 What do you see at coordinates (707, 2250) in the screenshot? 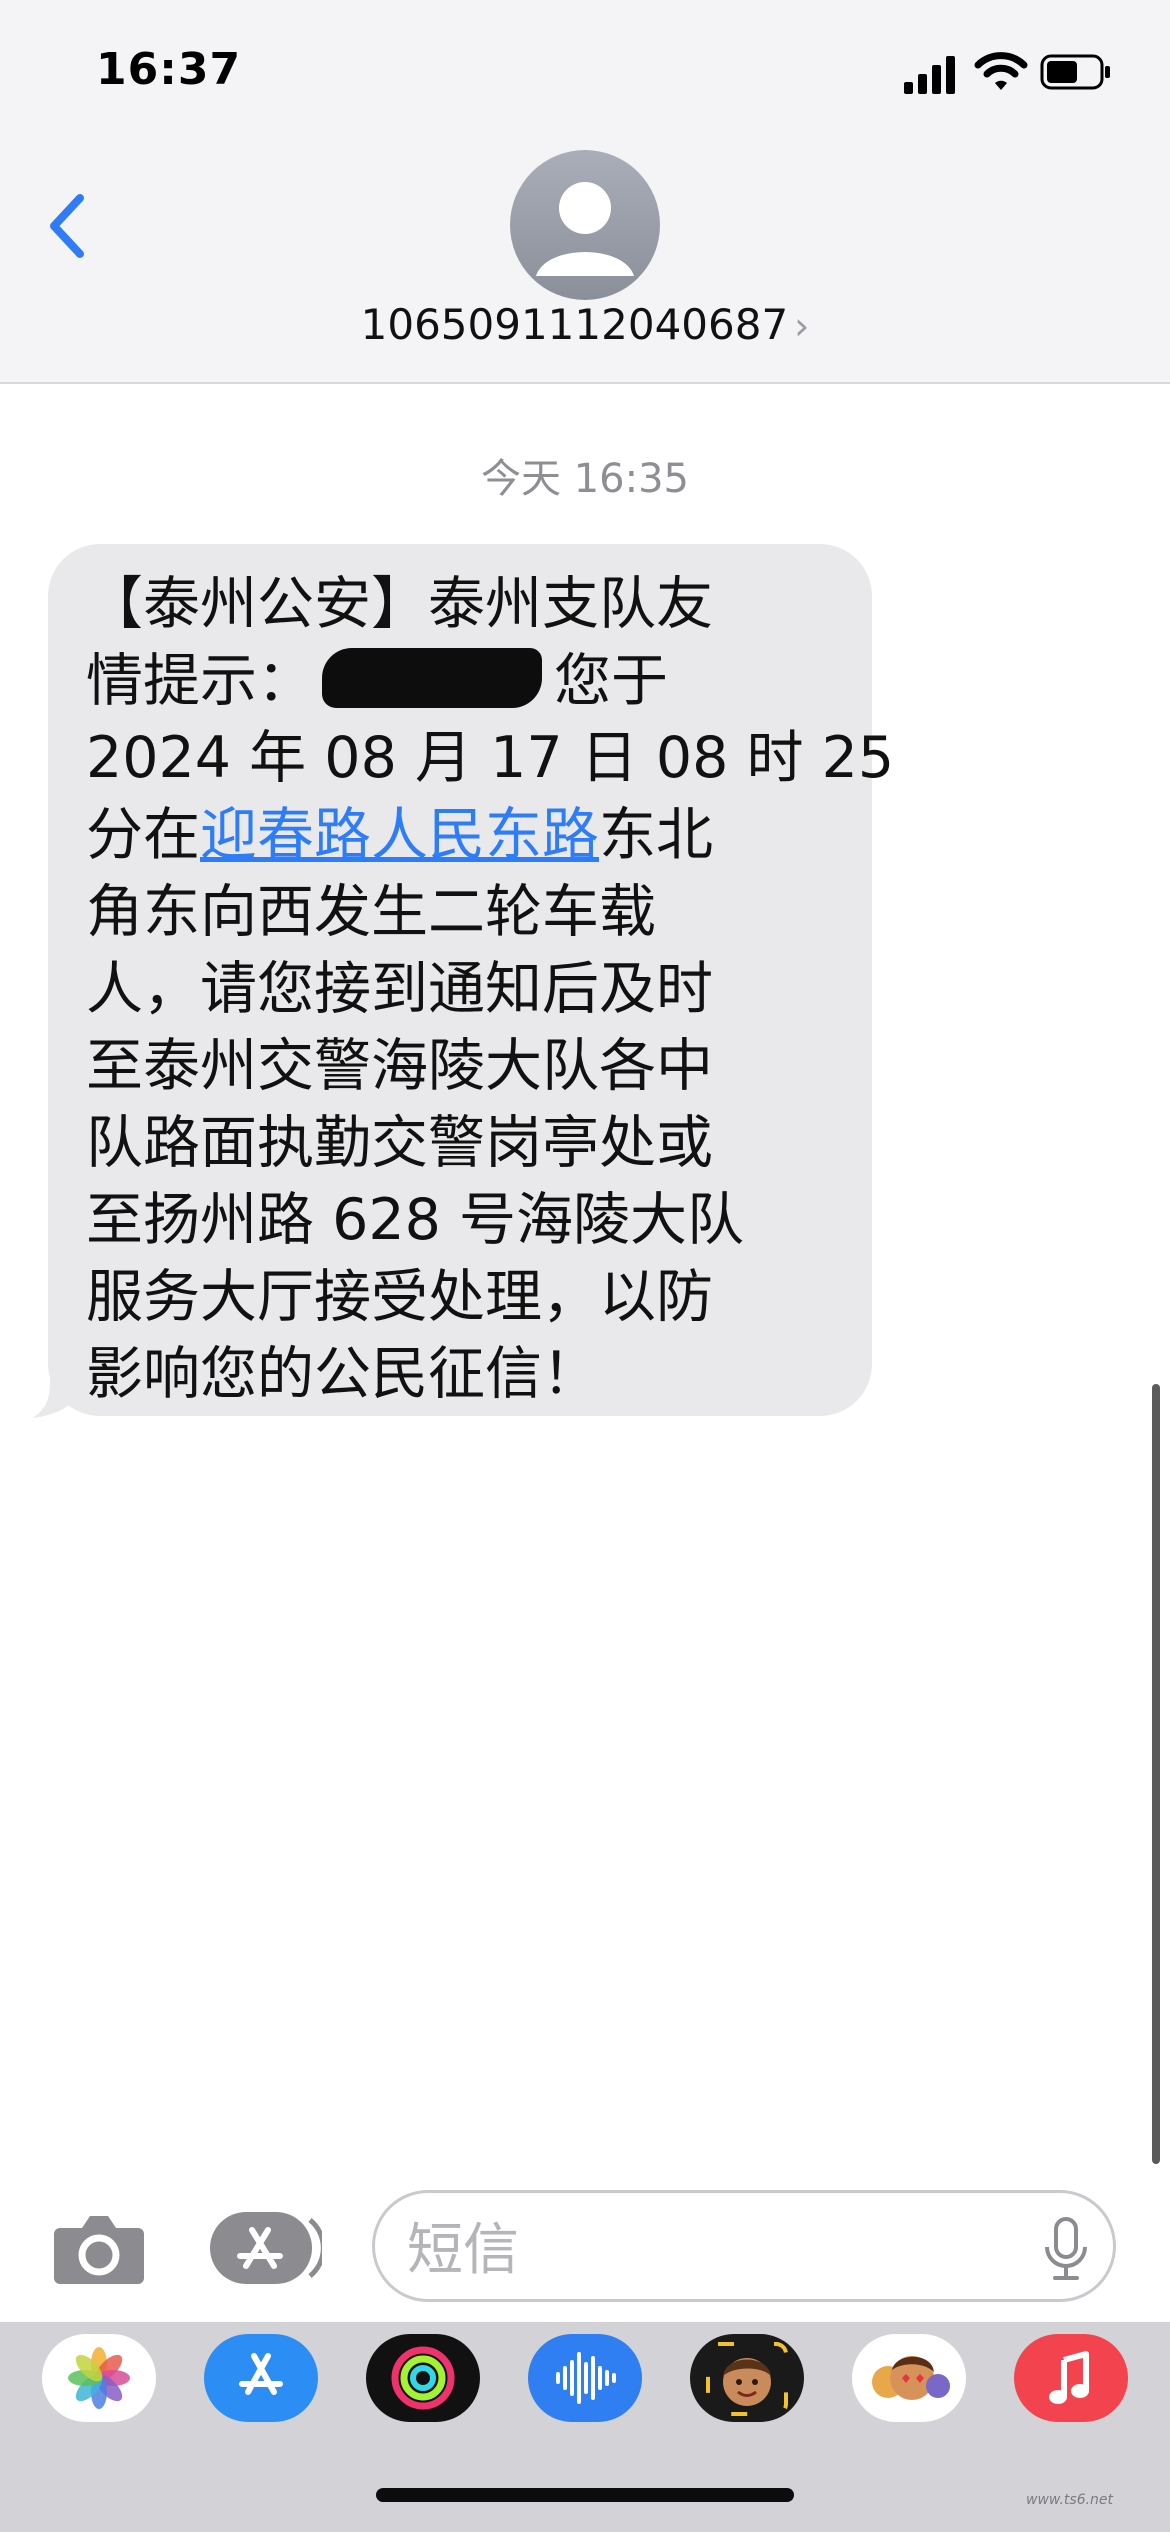
I see `message-input` at bounding box center [707, 2250].